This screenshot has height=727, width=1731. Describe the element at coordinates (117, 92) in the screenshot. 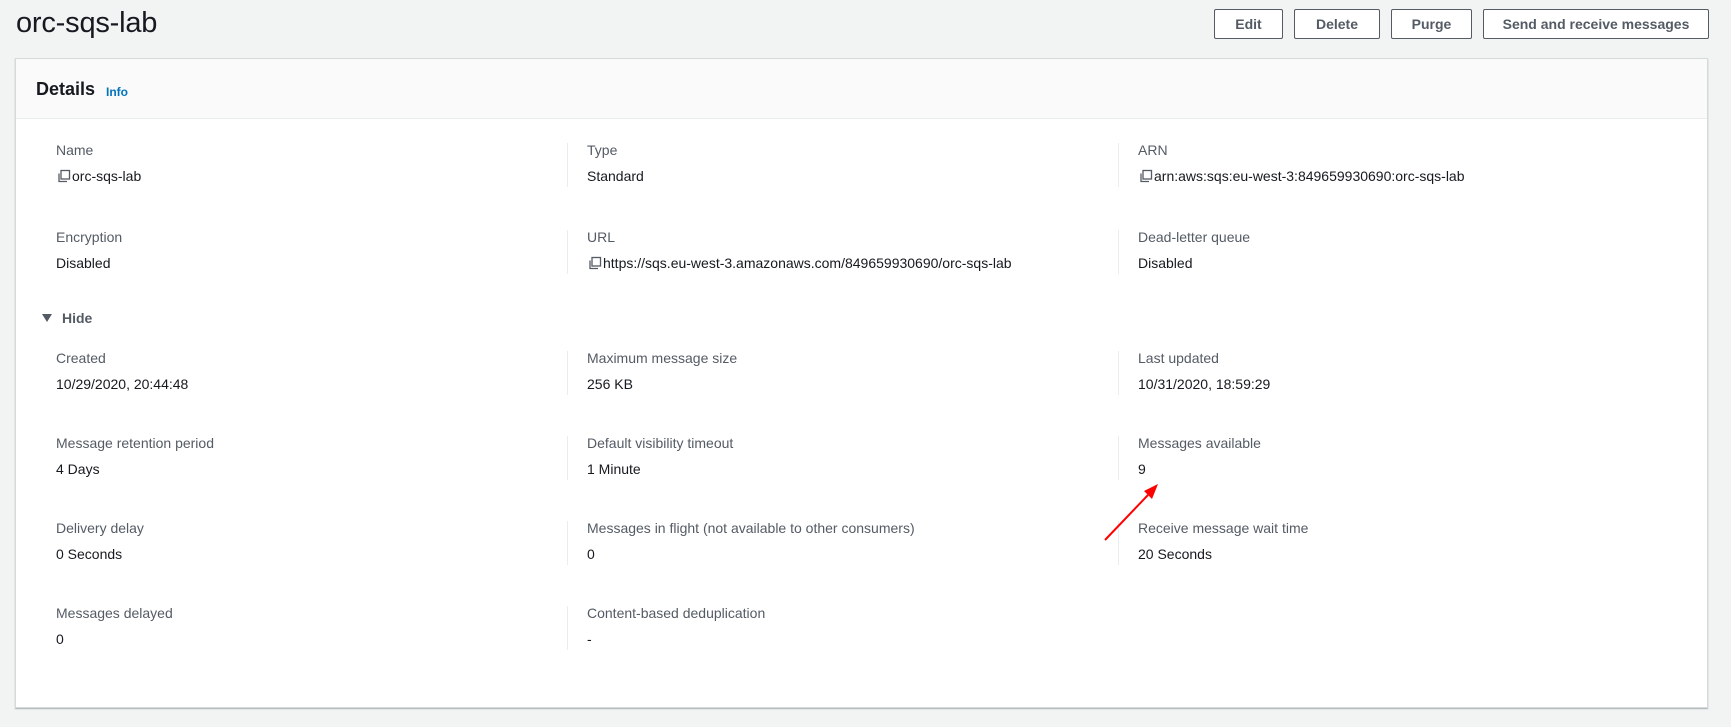

I see `info-link: Info` at that location.